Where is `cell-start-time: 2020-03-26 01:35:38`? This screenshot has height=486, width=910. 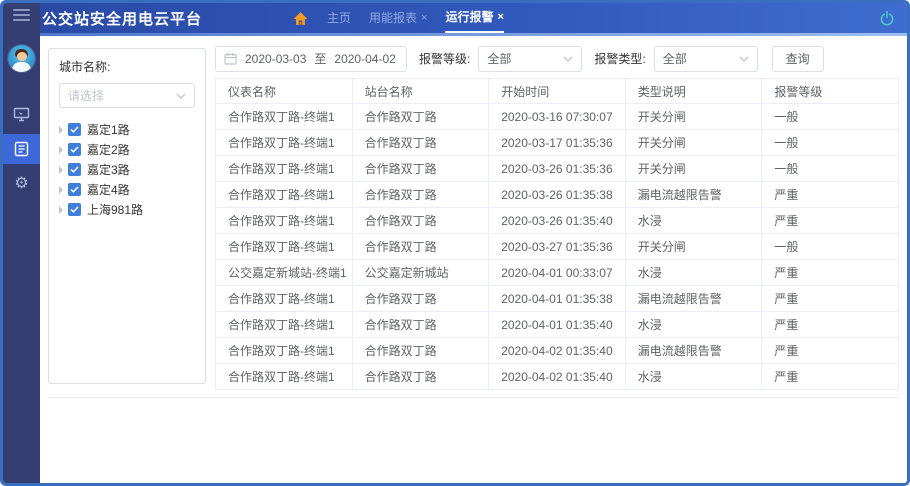 cell-start-time: 2020-03-26 01:35:38 is located at coordinates (557, 194).